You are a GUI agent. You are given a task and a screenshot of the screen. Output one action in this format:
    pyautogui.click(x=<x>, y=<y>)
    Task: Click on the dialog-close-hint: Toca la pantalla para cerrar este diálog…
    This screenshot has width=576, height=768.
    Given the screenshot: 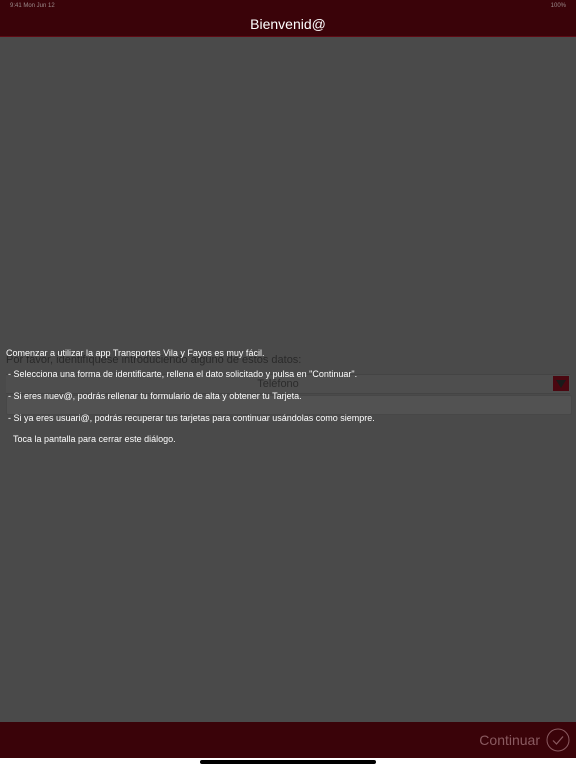 What is the action you would take?
    pyautogui.click(x=94, y=439)
    